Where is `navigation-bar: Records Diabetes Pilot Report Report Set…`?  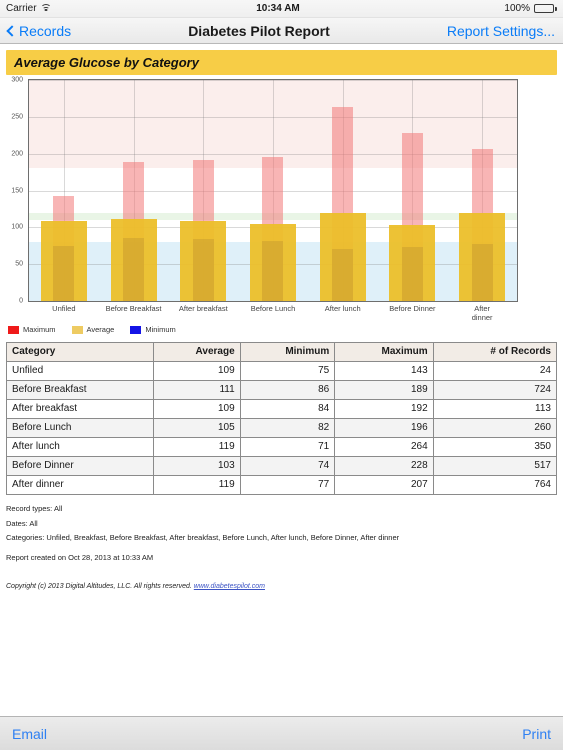
navigation-bar: Records Diabetes Pilot Report Report Set… is located at coordinates (281, 31).